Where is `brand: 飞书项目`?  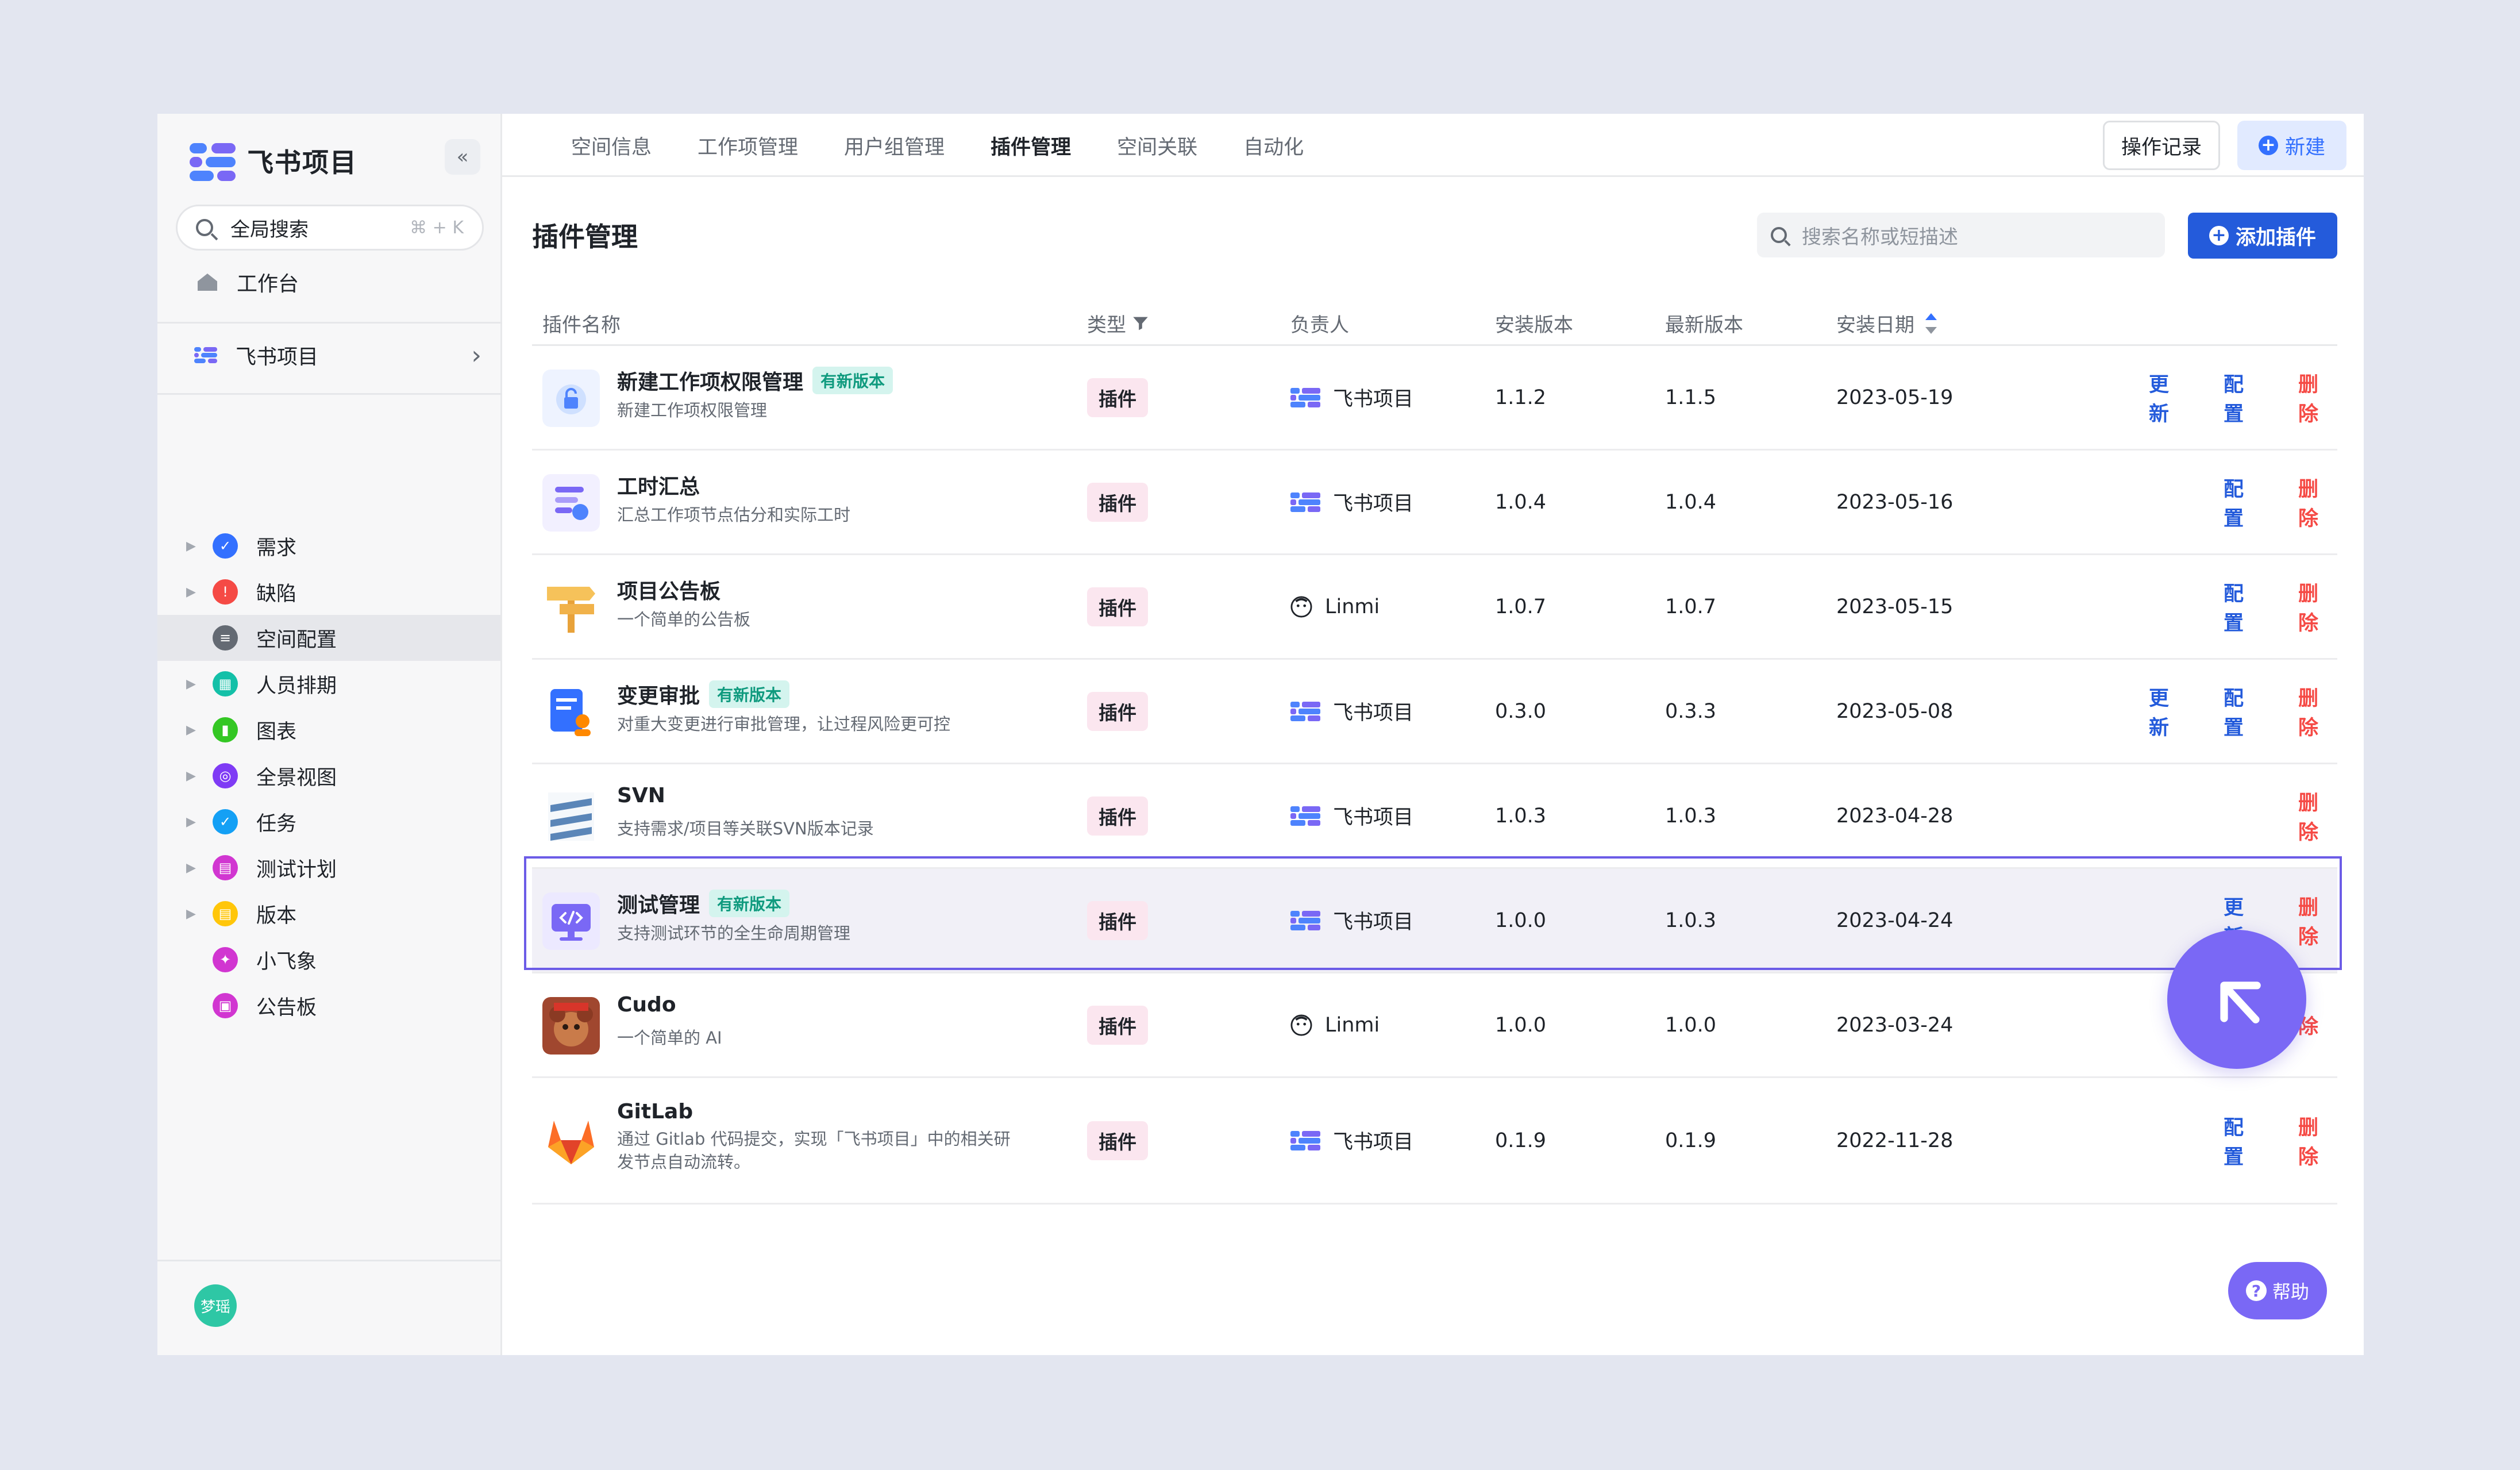
brand: 飞书项目 is located at coordinates (273, 161).